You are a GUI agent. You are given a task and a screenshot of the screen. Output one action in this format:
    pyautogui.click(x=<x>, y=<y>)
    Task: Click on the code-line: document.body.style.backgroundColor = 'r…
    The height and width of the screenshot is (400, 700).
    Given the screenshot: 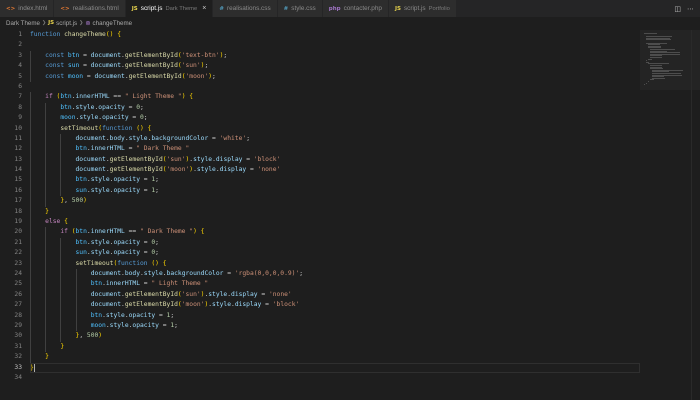 What is the action you would take?
    pyautogui.click(x=335, y=274)
    